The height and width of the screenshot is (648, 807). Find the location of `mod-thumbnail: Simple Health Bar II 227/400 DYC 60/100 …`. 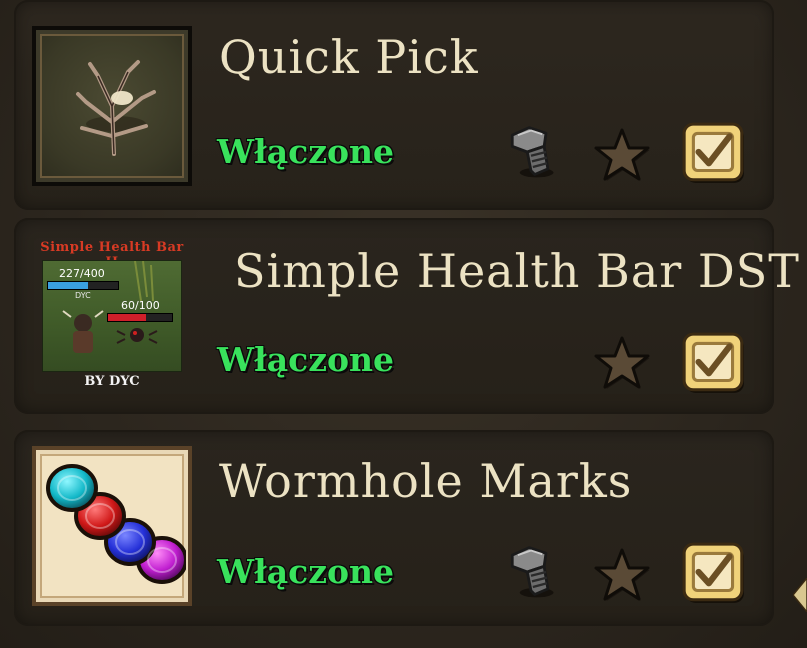

mod-thumbnail: Simple Health Bar II 227/400 DYC 60/100 … is located at coordinates (112, 320).